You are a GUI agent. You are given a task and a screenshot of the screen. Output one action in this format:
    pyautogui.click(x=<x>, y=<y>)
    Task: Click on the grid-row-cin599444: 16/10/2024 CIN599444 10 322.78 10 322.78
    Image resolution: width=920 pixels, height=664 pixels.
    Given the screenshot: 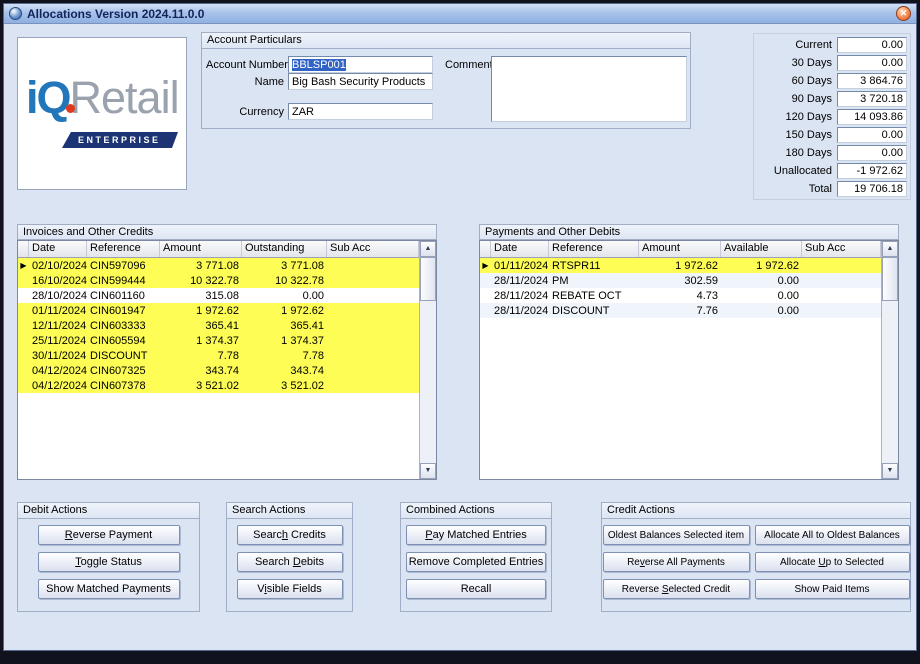 What is the action you would take?
    pyautogui.click(x=218, y=280)
    